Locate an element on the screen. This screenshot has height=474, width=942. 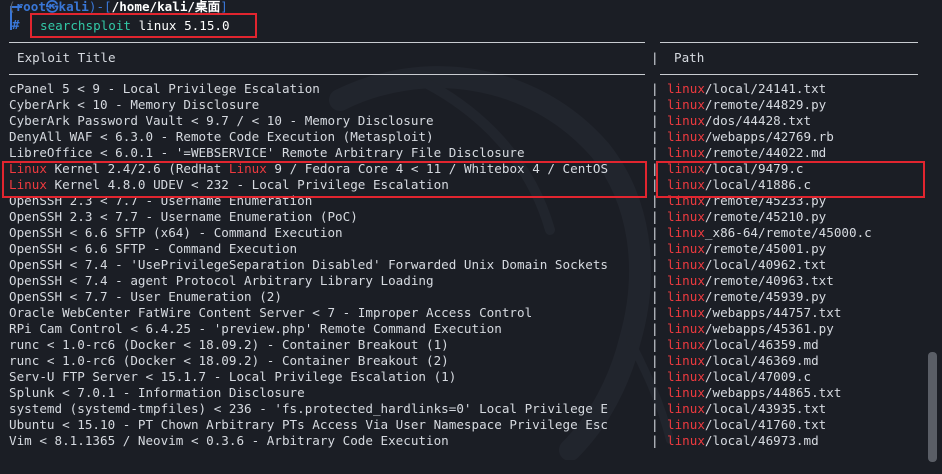
exploit-path: linux/webapps/44757.txt is located at coordinates (754, 313).